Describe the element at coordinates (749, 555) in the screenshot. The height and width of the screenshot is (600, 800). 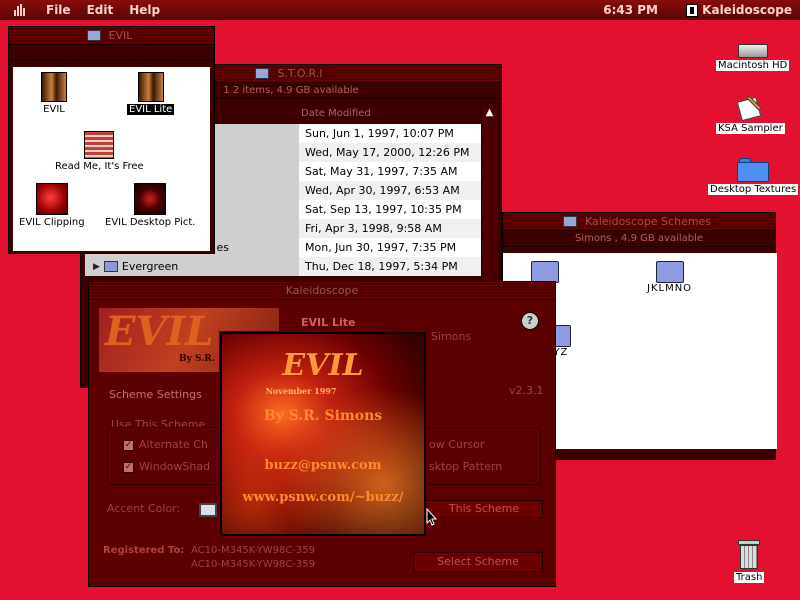
I see `trash-icon` at that location.